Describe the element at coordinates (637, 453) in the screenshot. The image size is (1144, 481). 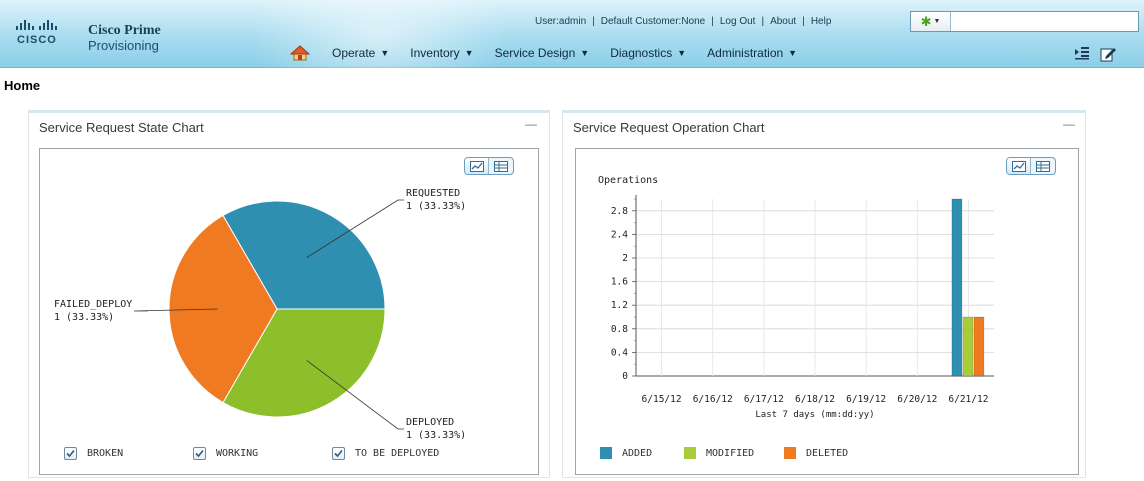
I see `legend-label: ADDED` at that location.